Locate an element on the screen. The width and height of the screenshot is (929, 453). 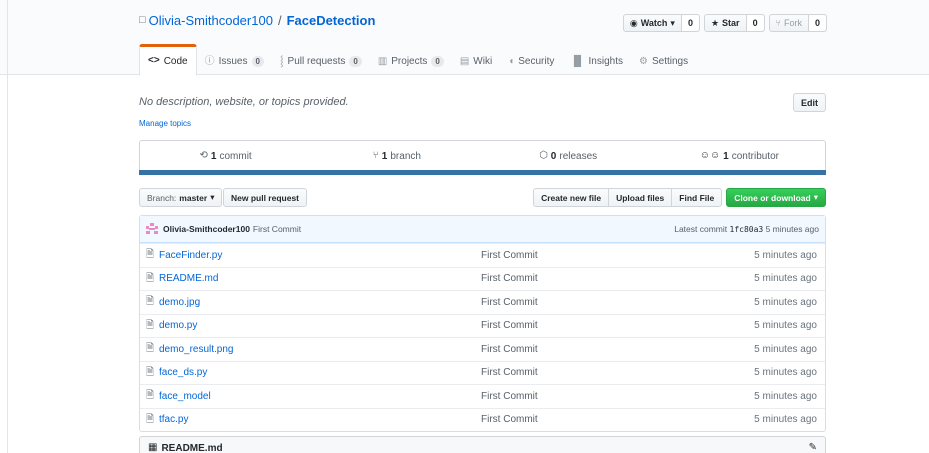
table-row: 🗎 face_model First Commit 5 minutes ago is located at coordinates (482, 396).